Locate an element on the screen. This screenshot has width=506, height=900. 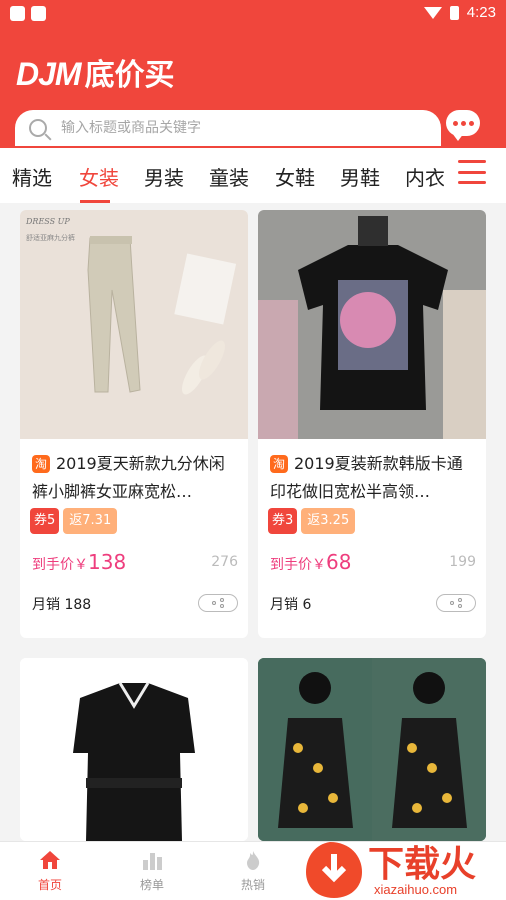
nav-hot-label: 热销 is located at coordinates (252, 885).